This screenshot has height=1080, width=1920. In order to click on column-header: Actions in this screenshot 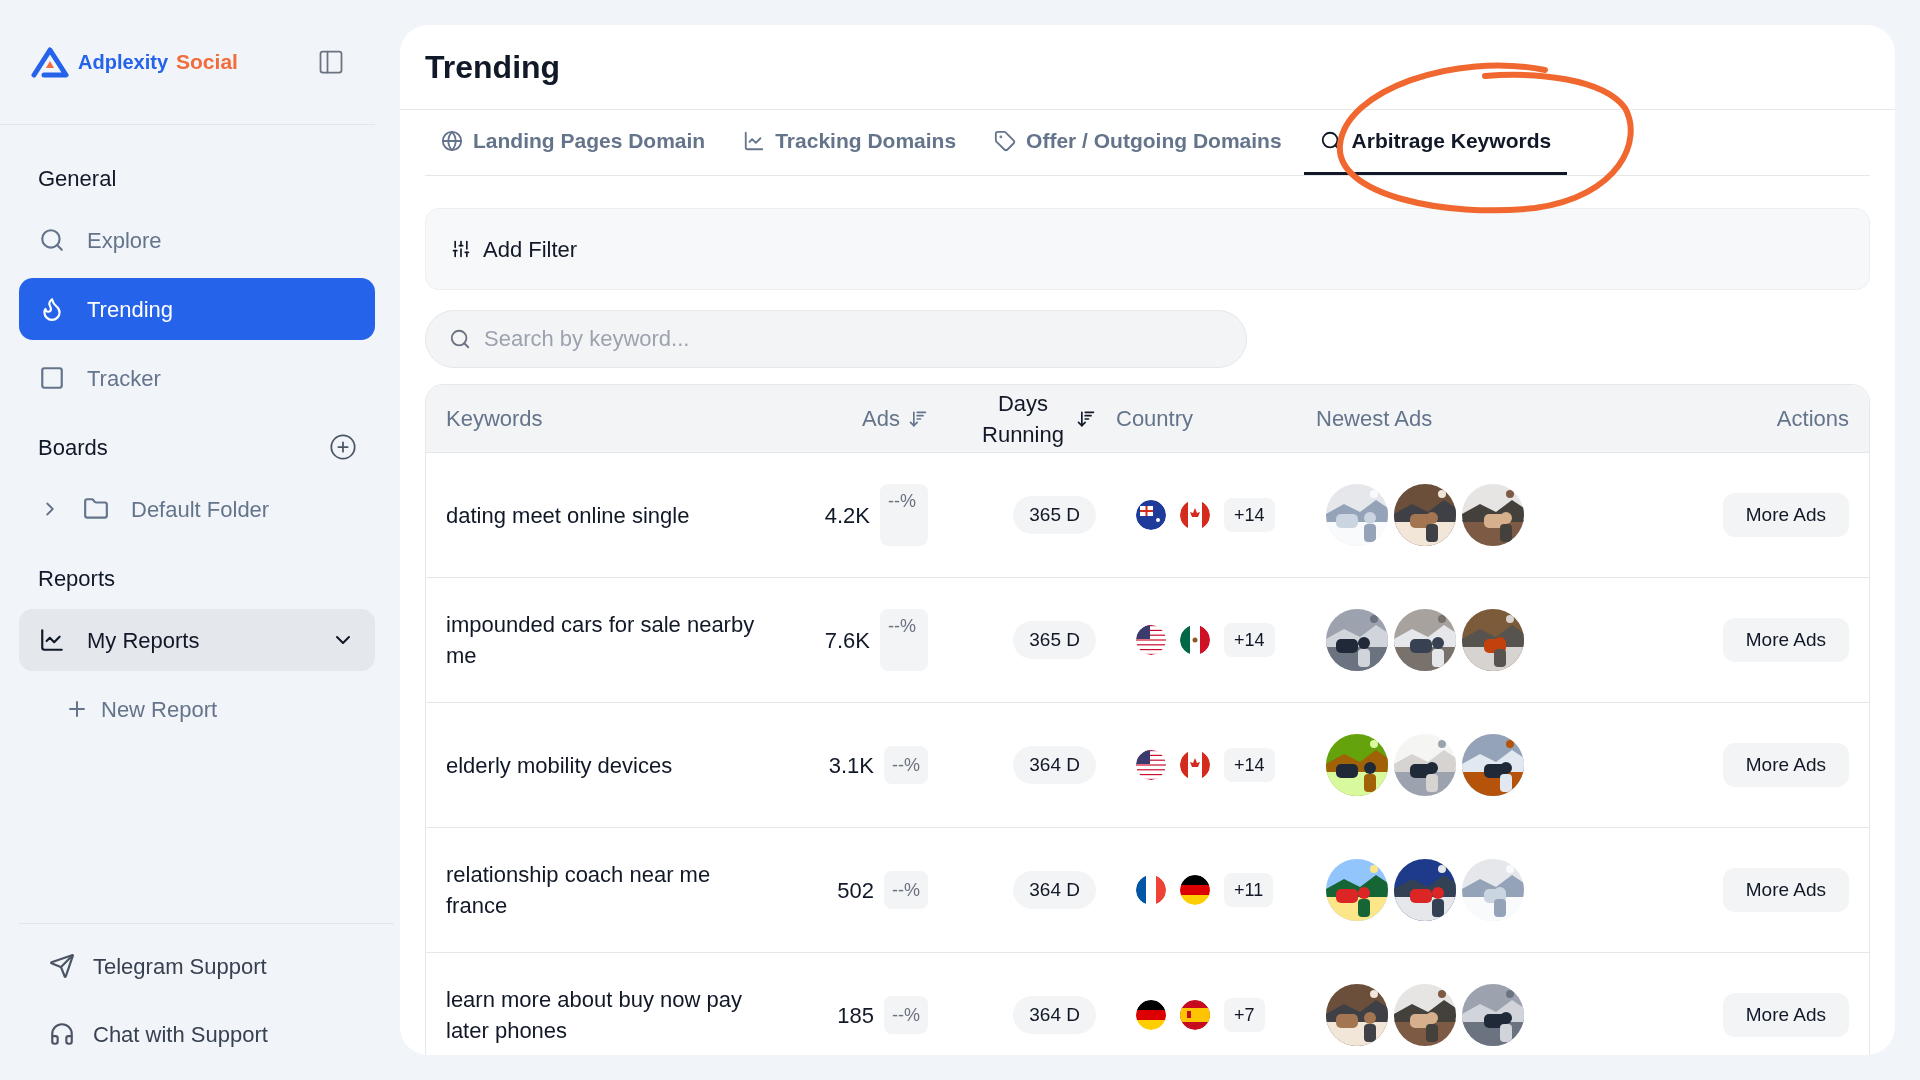, I will do `click(1812, 419)`.